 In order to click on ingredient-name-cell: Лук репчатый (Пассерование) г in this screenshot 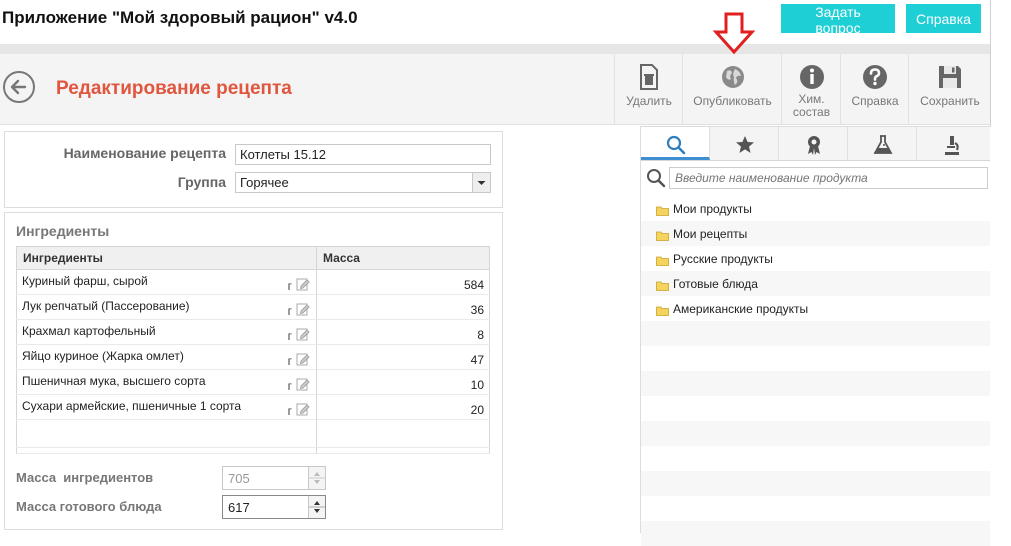, I will do `click(166, 307)`.